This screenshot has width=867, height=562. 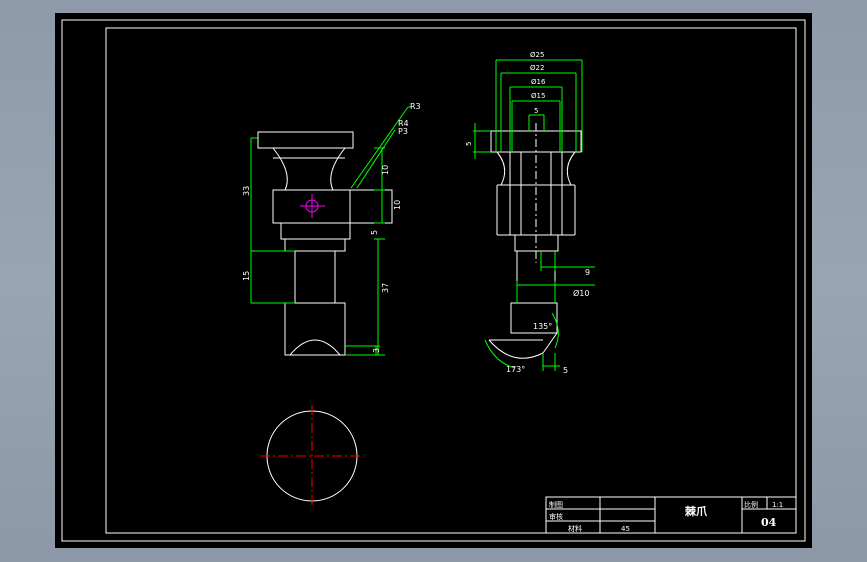 What do you see at coordinates (246, 191) in the screenshot?
I see `dim-33: 33` at bounding box center [246, 191].